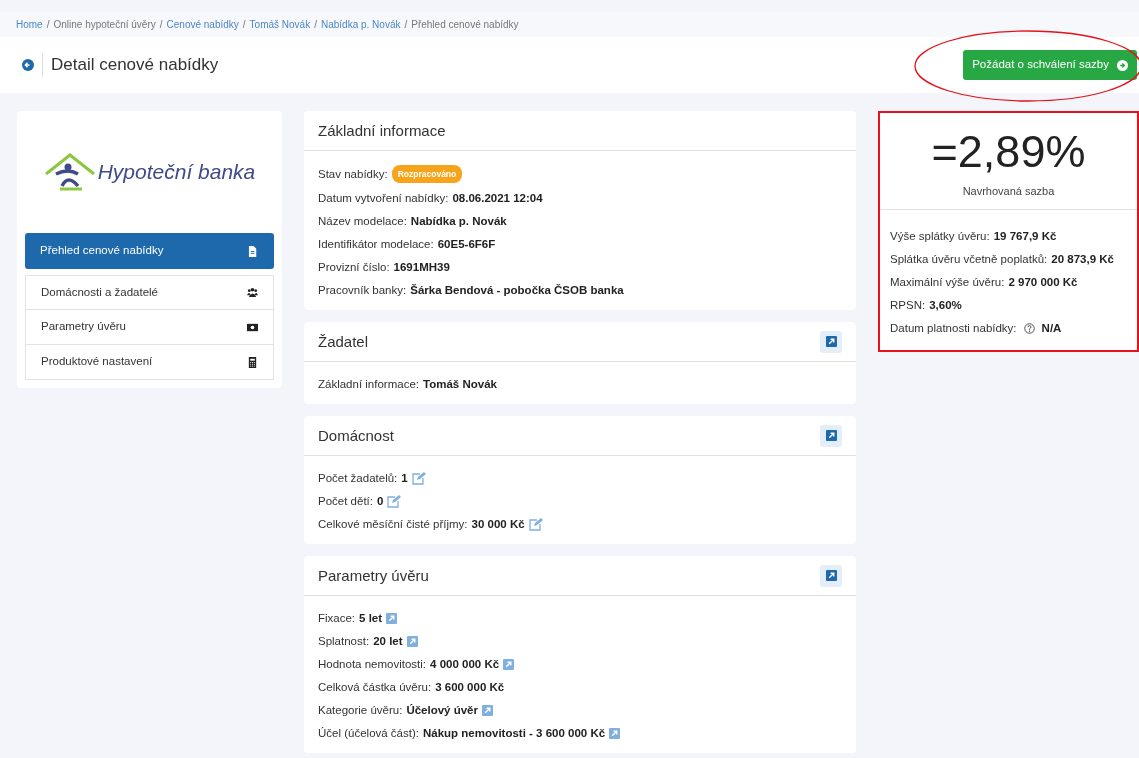 The height and width of the screenshot is (758, 1139). Describe the element at coordinates (1008, 193) in the screenshot. I see `rate-label: Navrhovaná sazba` at that location.